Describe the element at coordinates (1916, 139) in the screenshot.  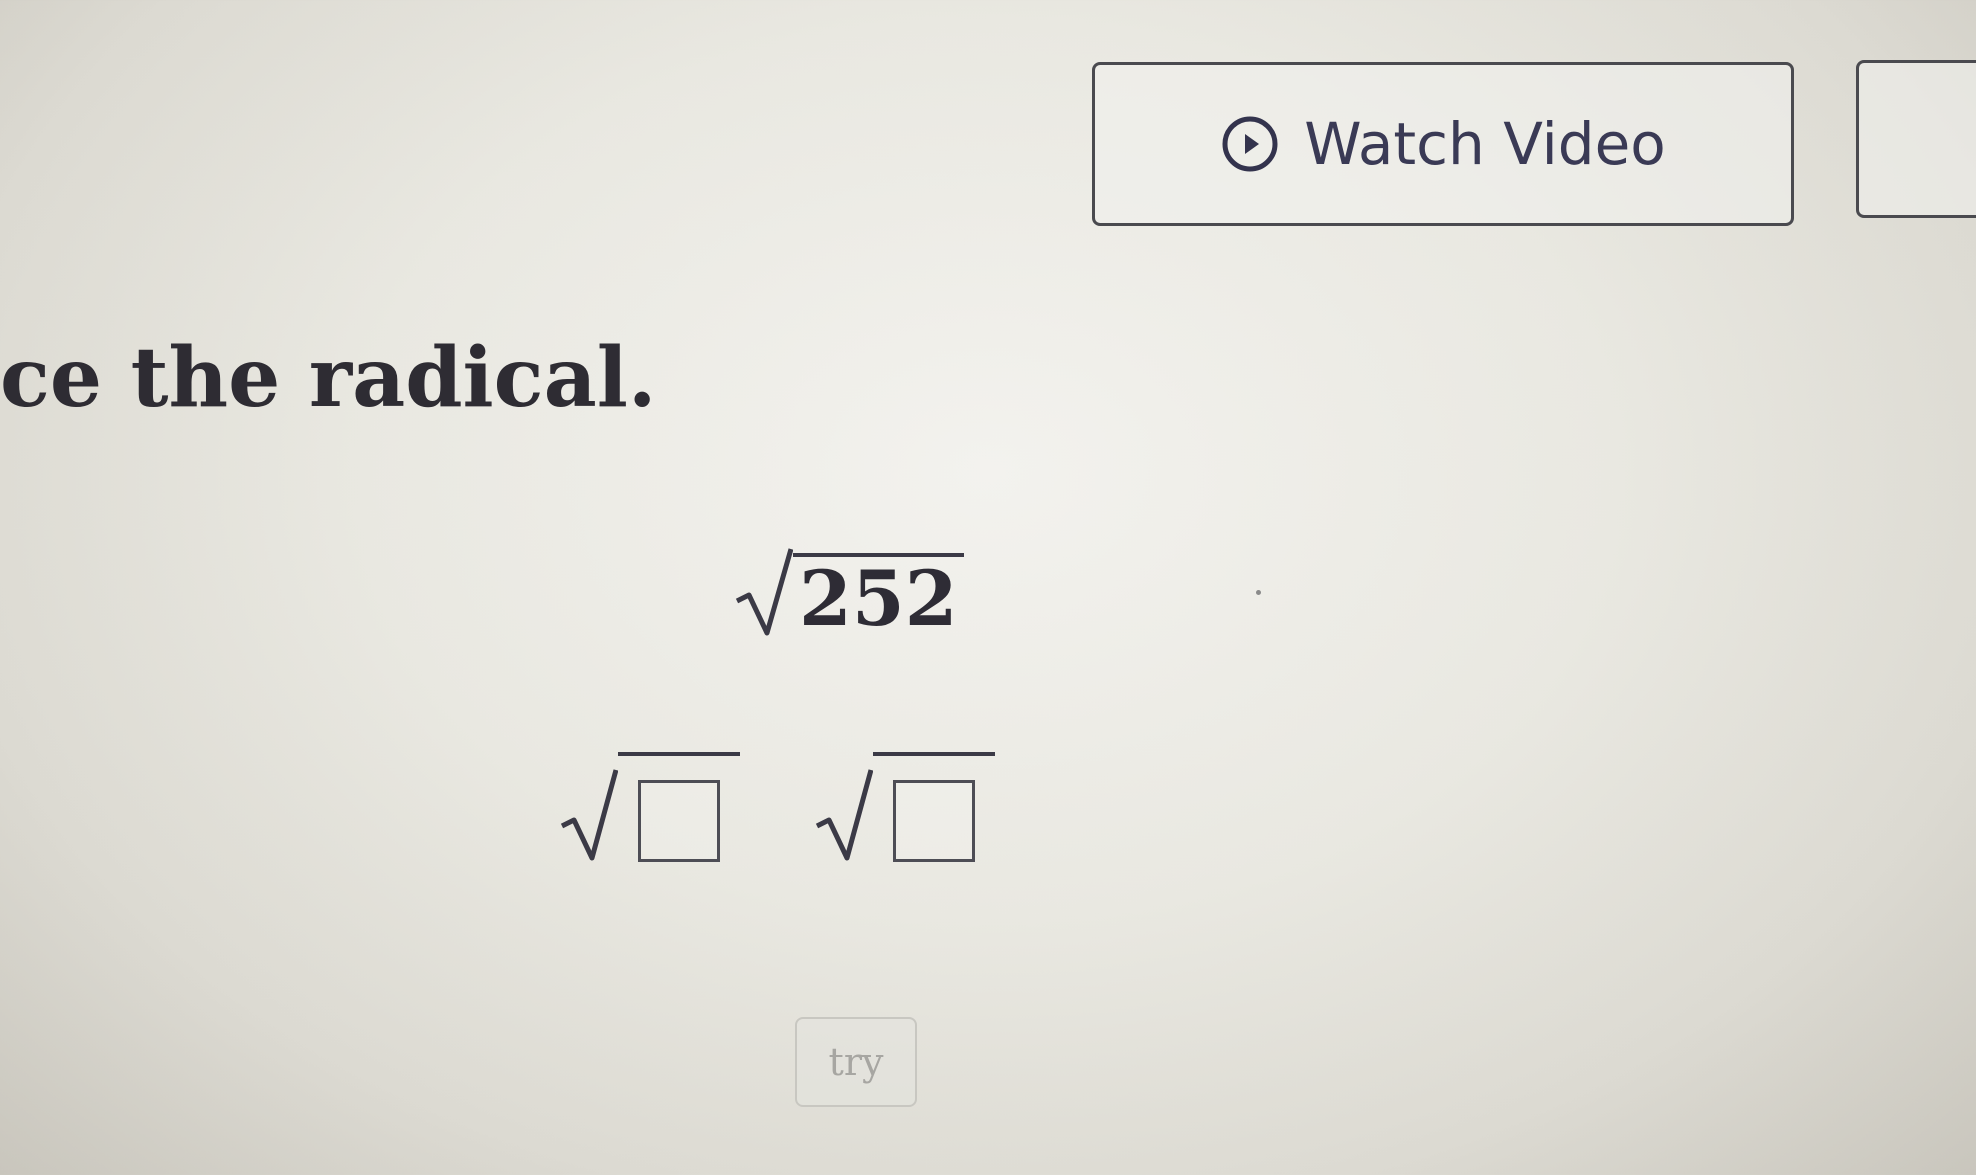
I see `side-panel-button` at that location.